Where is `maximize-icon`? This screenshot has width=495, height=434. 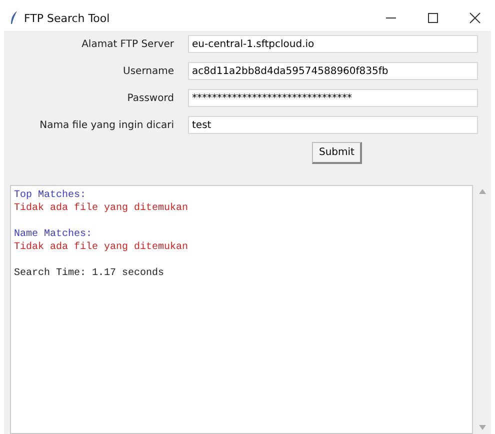 maximize-icon is located at coordinates (433, 18).